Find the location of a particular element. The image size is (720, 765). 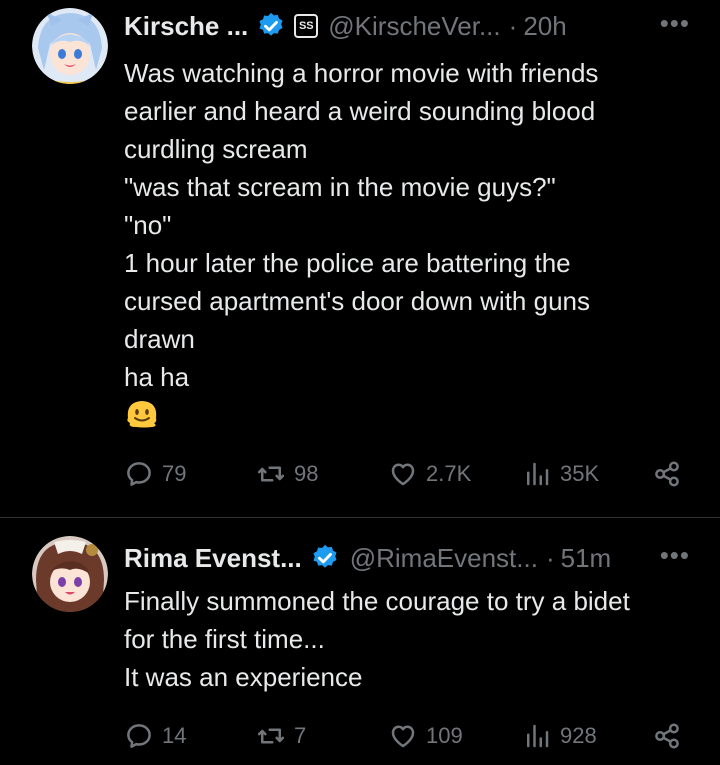

affiliate-badge-icon: SS is located at coordinates (306, 26).